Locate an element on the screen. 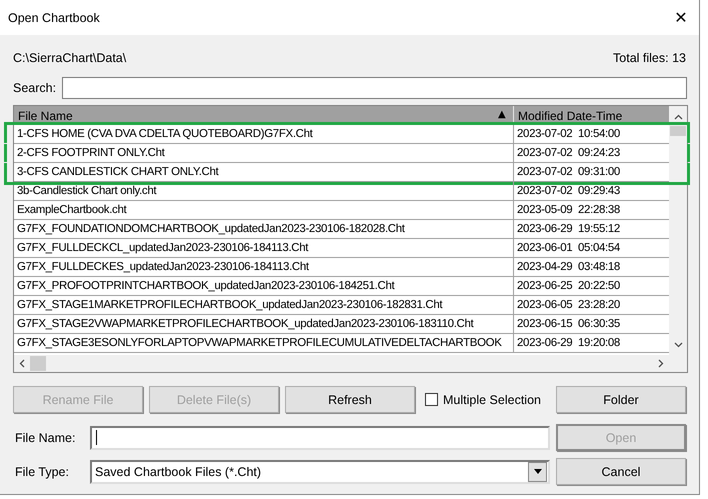 Image resolution: width=708 pixels, height=499 pixels. date-time-cell: 2023-04-29 03:48:18 is located at coordinates (591, 267).